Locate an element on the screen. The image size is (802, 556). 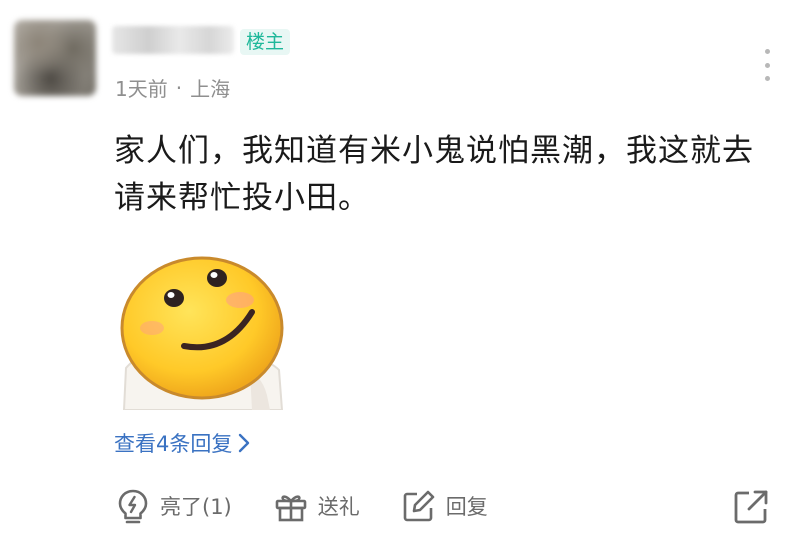
comment-location: 上海 is located at coordinates (210, 89).